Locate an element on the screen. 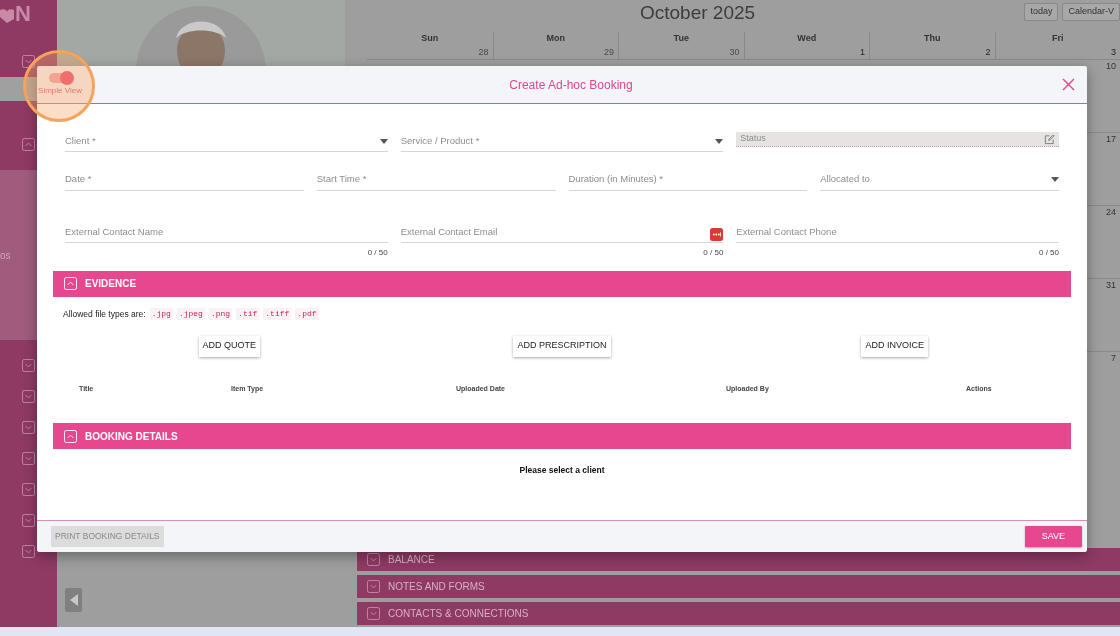 The image size is (1120, 636). allowed-types-text: Allowed file types are: is located at coordinates (104, 314).